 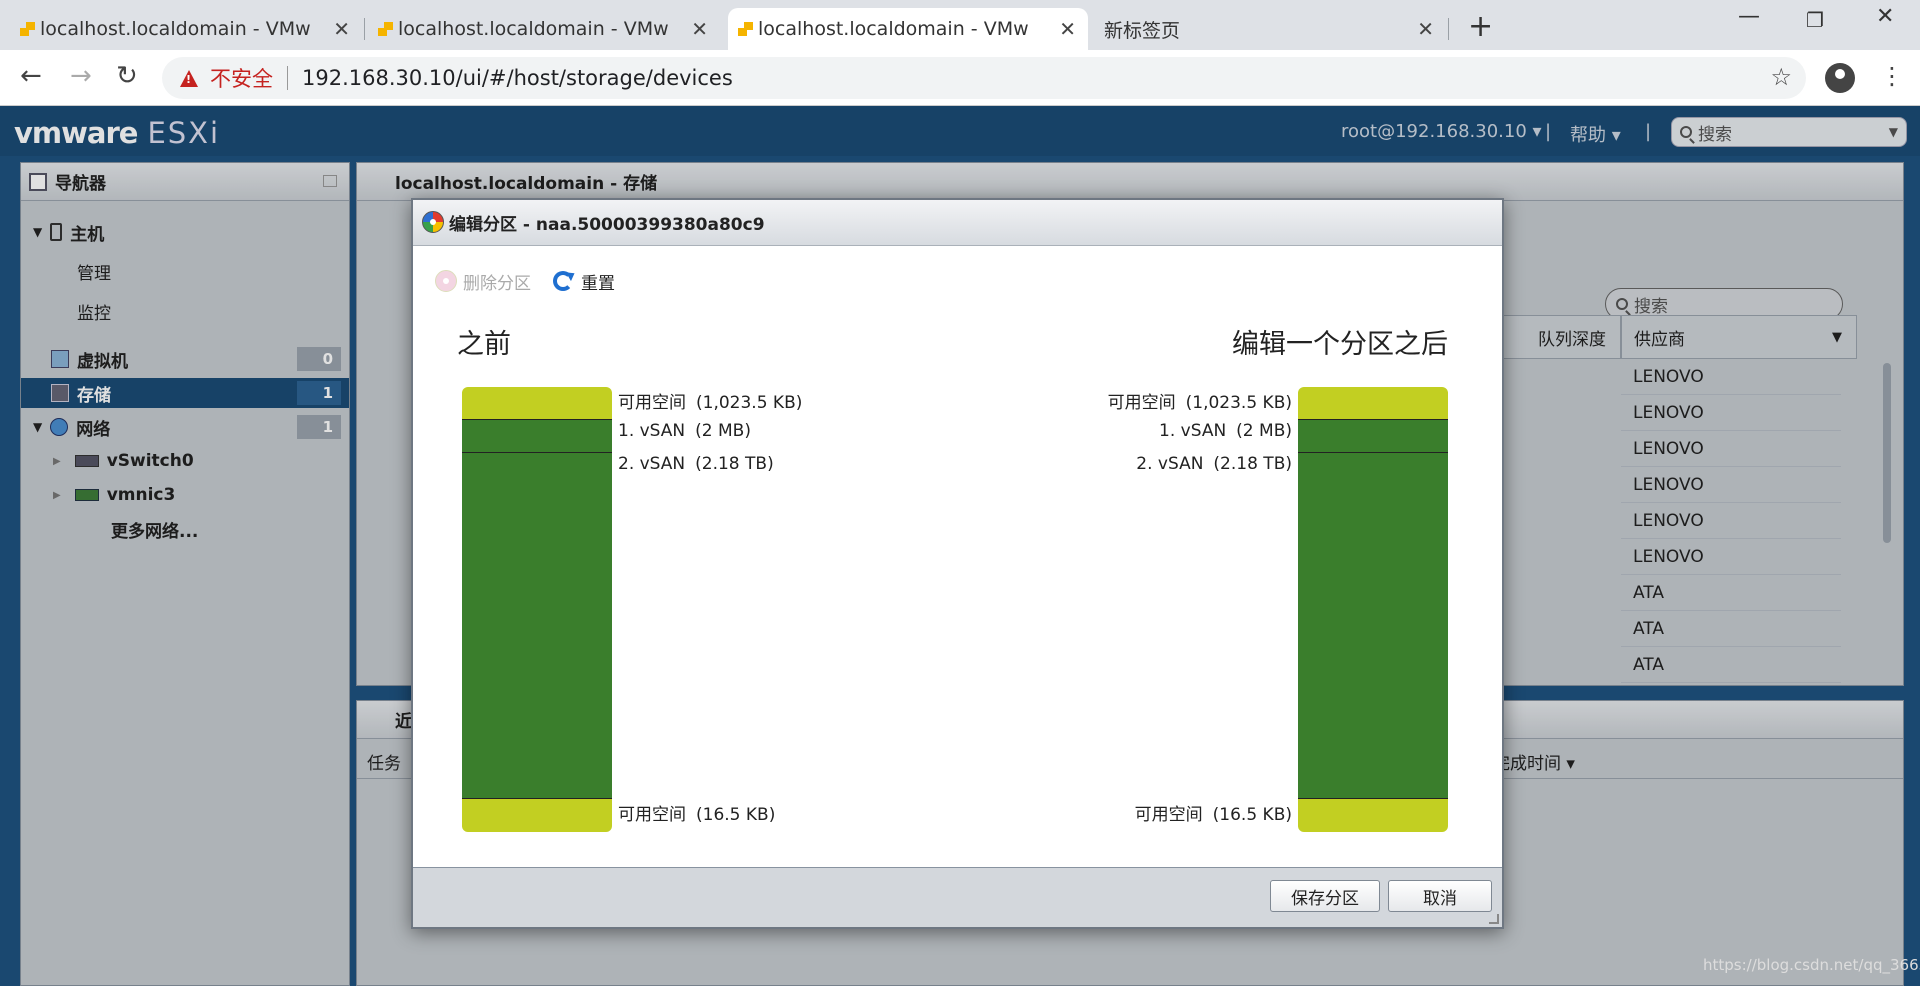 I want to click on reset-button: 重置, so click(x=584, y=281).